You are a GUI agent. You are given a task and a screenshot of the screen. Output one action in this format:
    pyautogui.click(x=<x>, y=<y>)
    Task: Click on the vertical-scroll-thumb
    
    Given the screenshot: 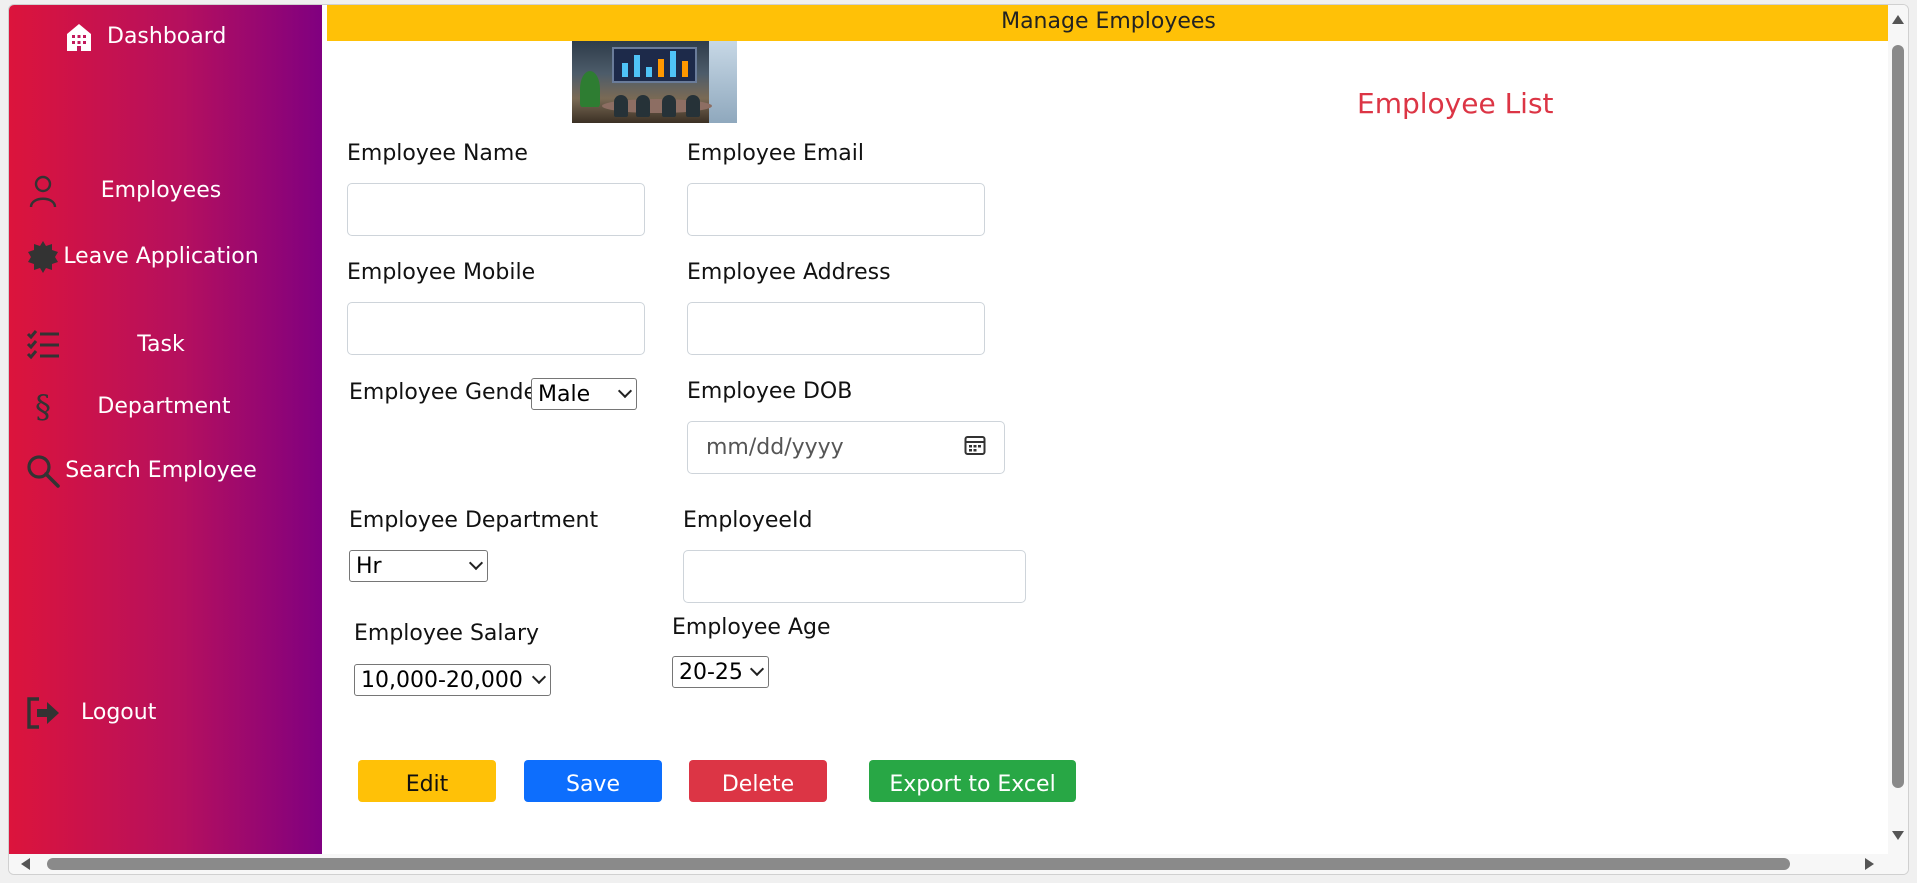 What is the action you would take?
    pyautogui.click(x=1898, y=416)
    